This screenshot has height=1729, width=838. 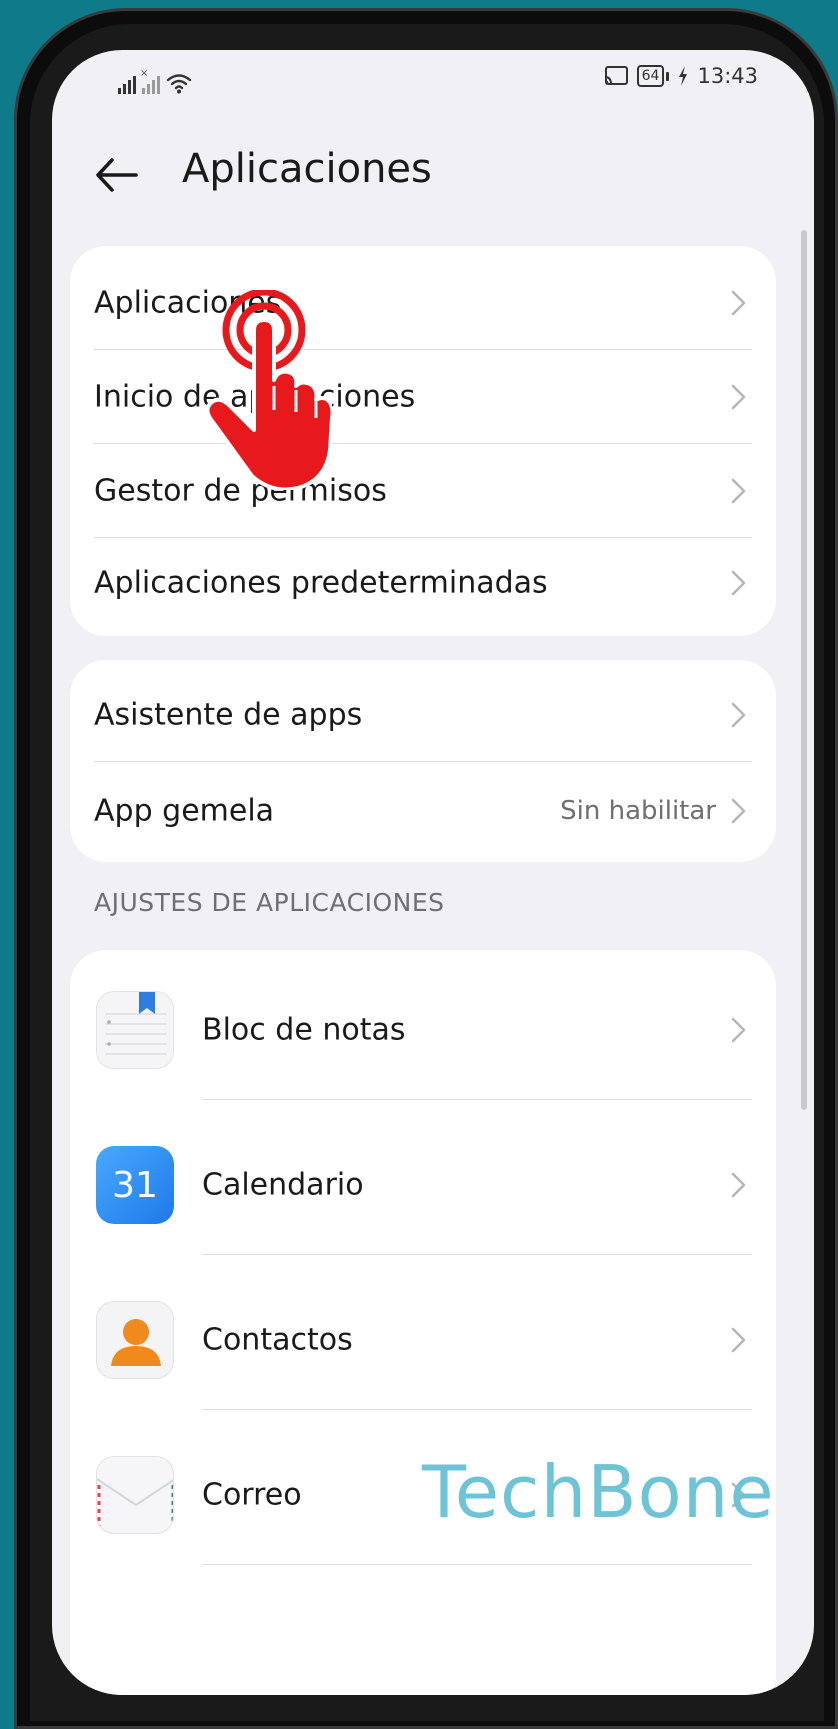 I want to click on status-left: ×, so click(x=155, y=79).